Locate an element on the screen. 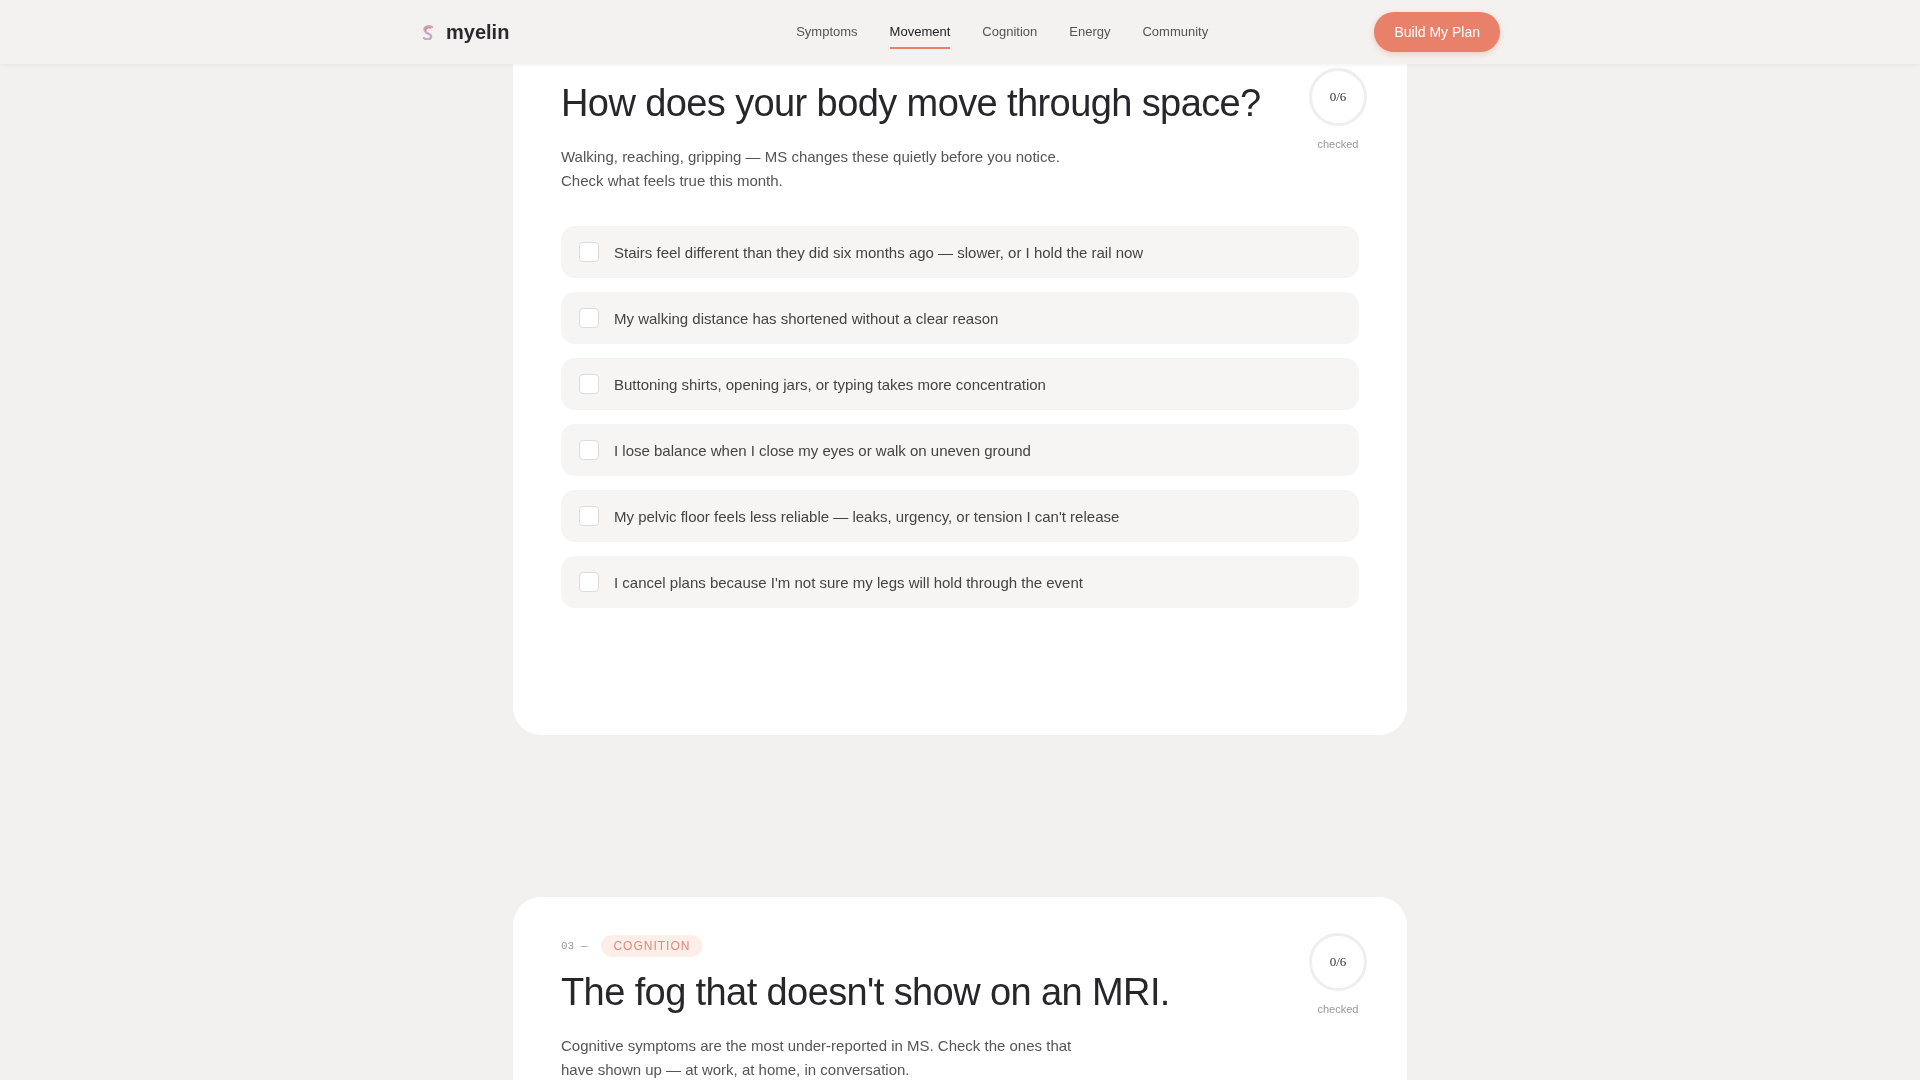 Image resolution: width=1920 pixels, height=1080 pixels. option-label: My pelvic floor feels less reliable — leaks, urgency, or tension I can't release is located at coordinates (867, 516).